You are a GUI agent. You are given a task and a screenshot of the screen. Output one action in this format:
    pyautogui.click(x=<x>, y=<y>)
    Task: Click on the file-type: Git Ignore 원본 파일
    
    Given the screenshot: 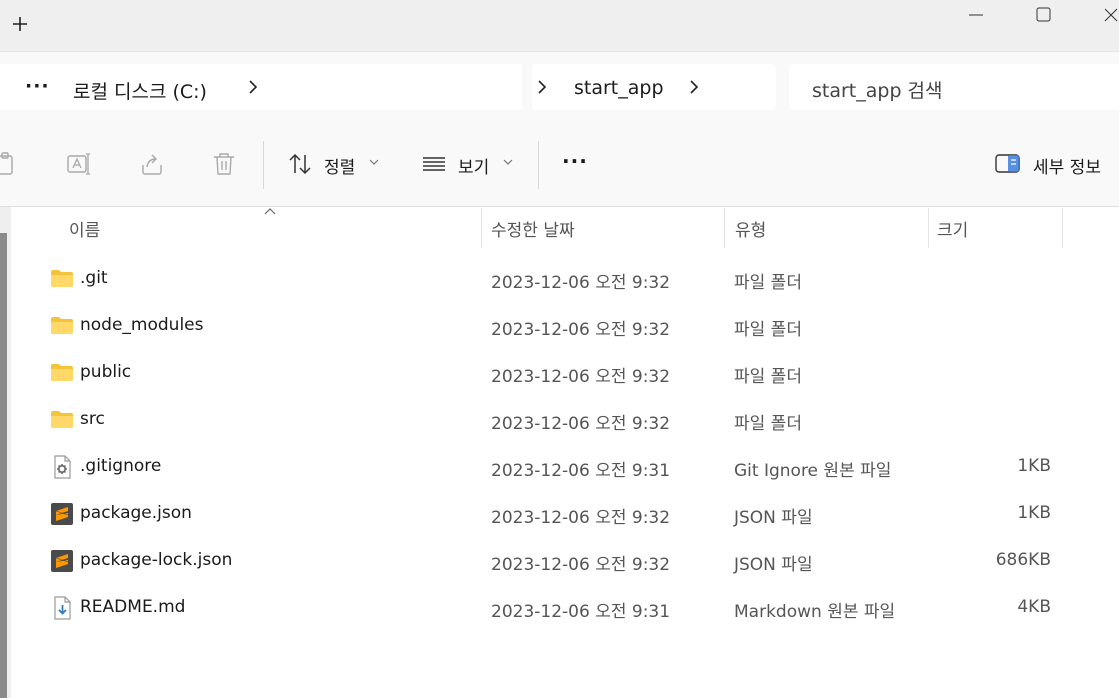 What is the action you would take?
    pyautogui.click(x=813, y=471)
    